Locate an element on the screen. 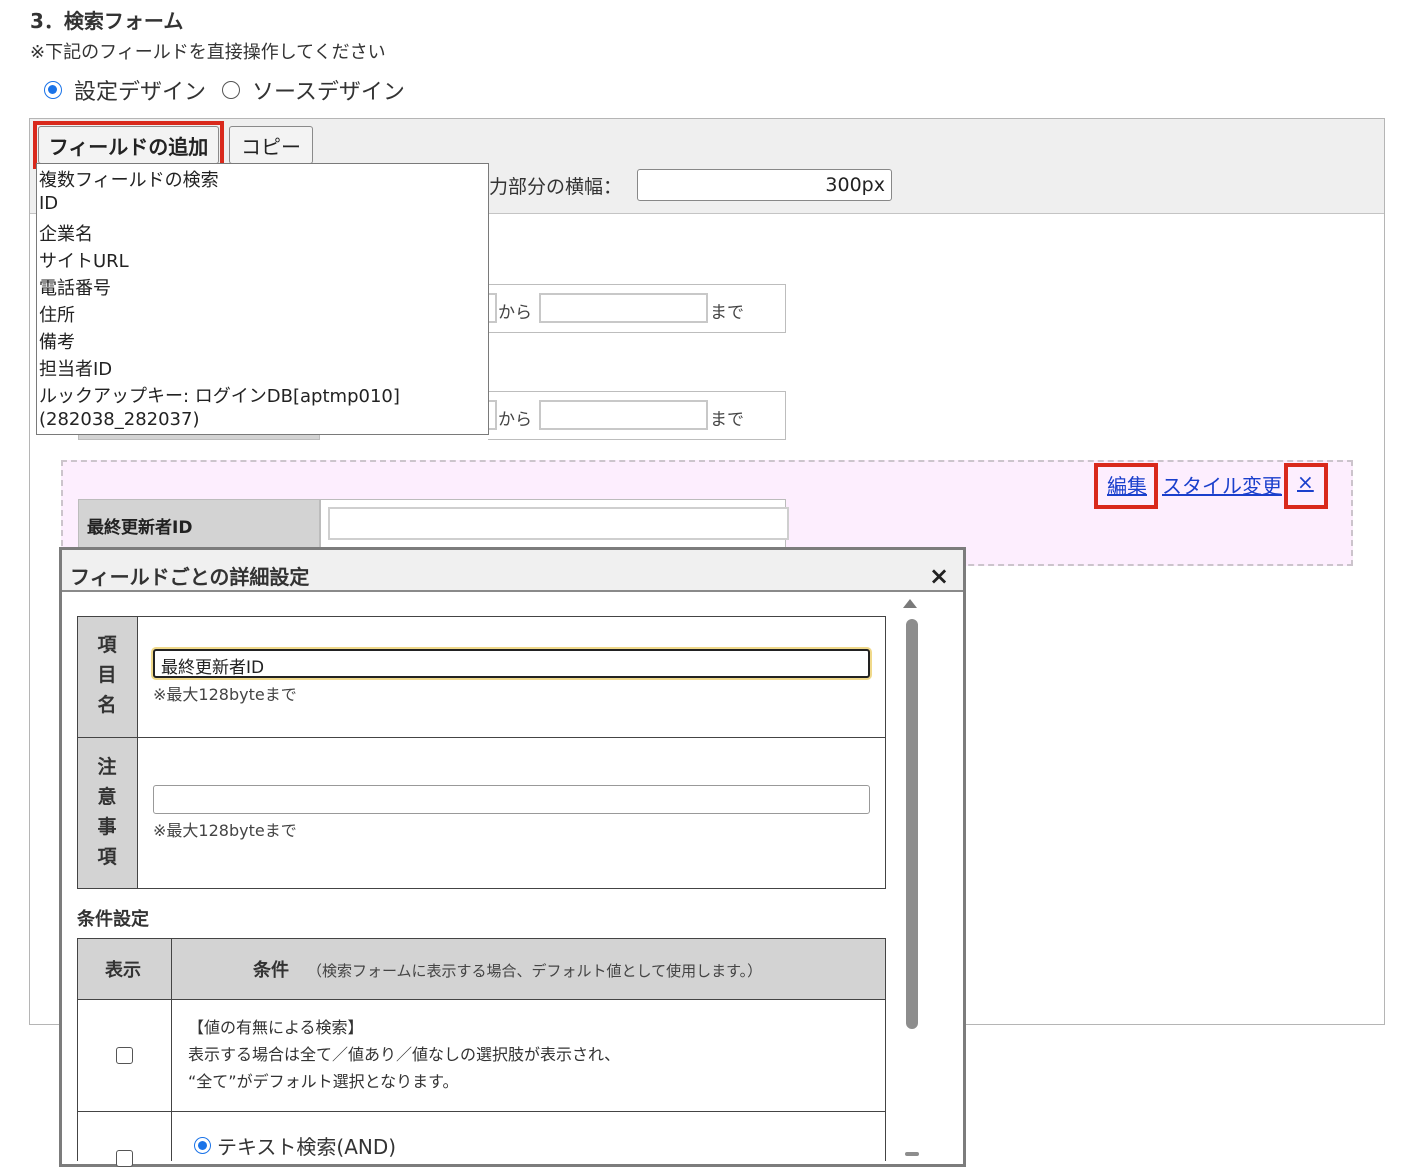  section-title: 3．検索フォーム is located at coordinates (107, 21).